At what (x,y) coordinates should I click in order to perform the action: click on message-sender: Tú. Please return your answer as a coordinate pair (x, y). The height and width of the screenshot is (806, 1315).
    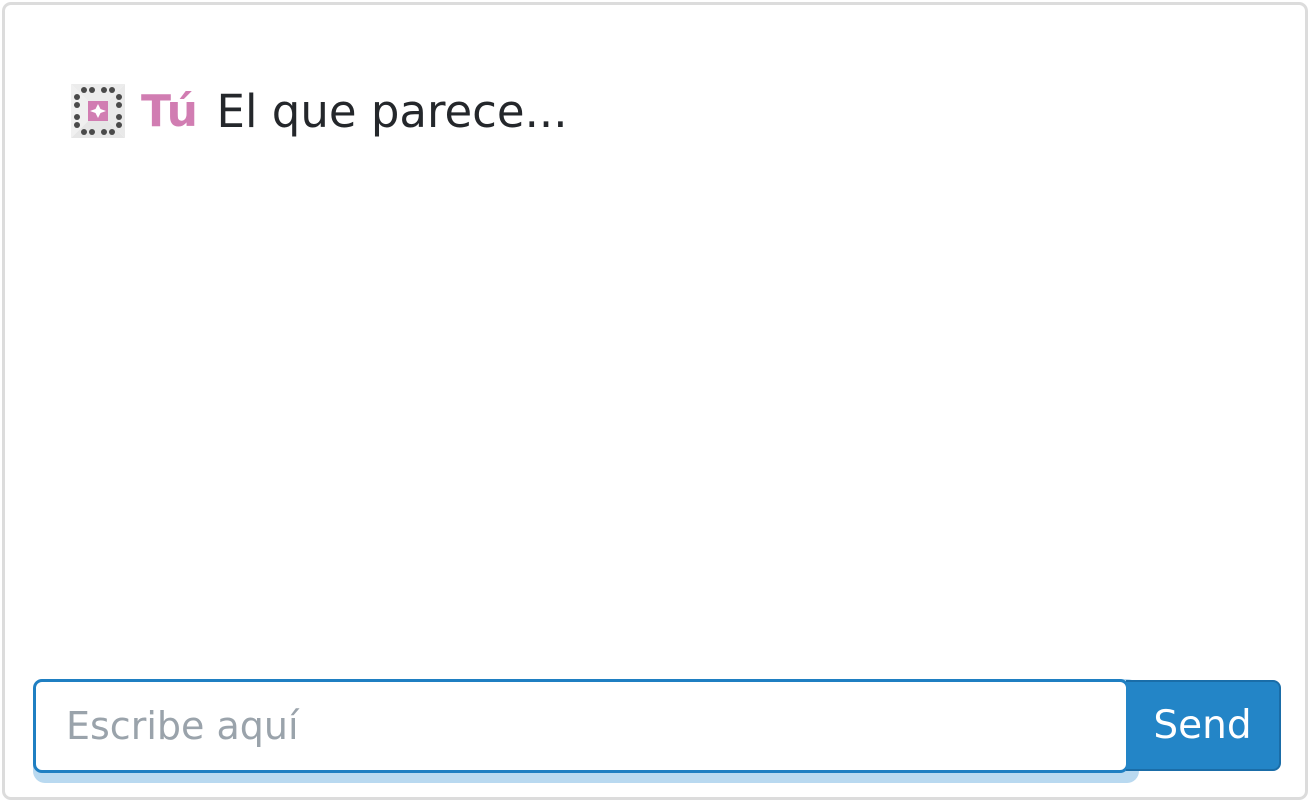
    Looking at the image, I should click on (170, 111).